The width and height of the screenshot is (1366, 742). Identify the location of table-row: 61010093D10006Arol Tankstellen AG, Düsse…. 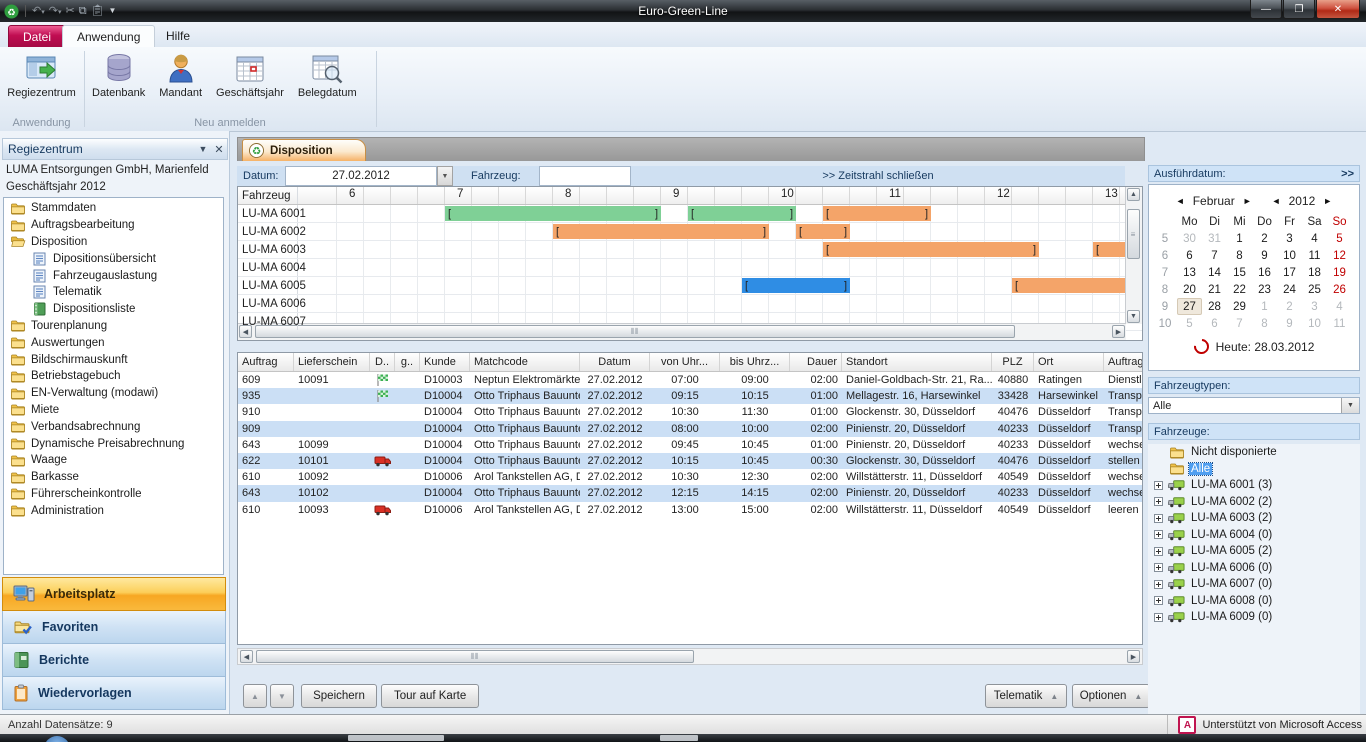
(690, 510).